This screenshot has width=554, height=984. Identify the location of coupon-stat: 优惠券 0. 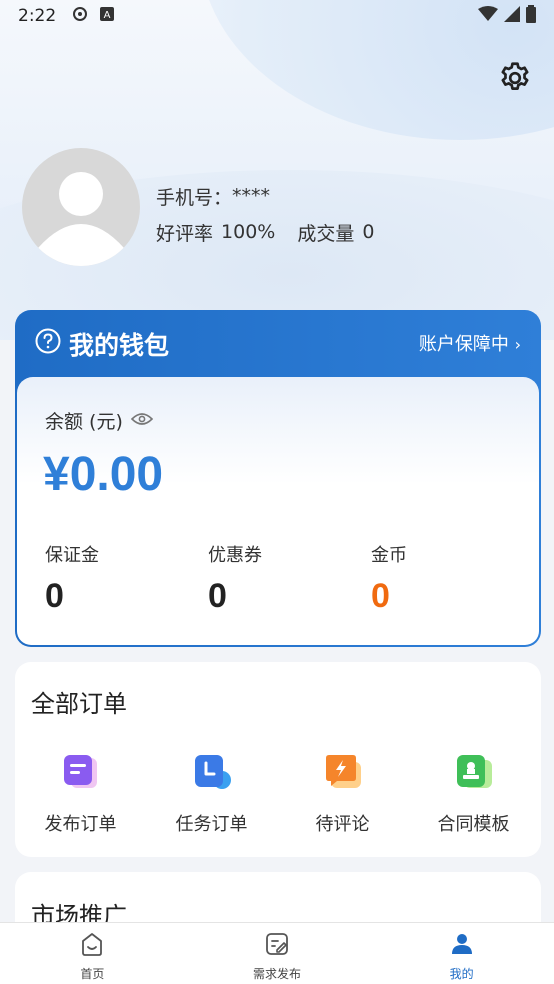
(235, 578).